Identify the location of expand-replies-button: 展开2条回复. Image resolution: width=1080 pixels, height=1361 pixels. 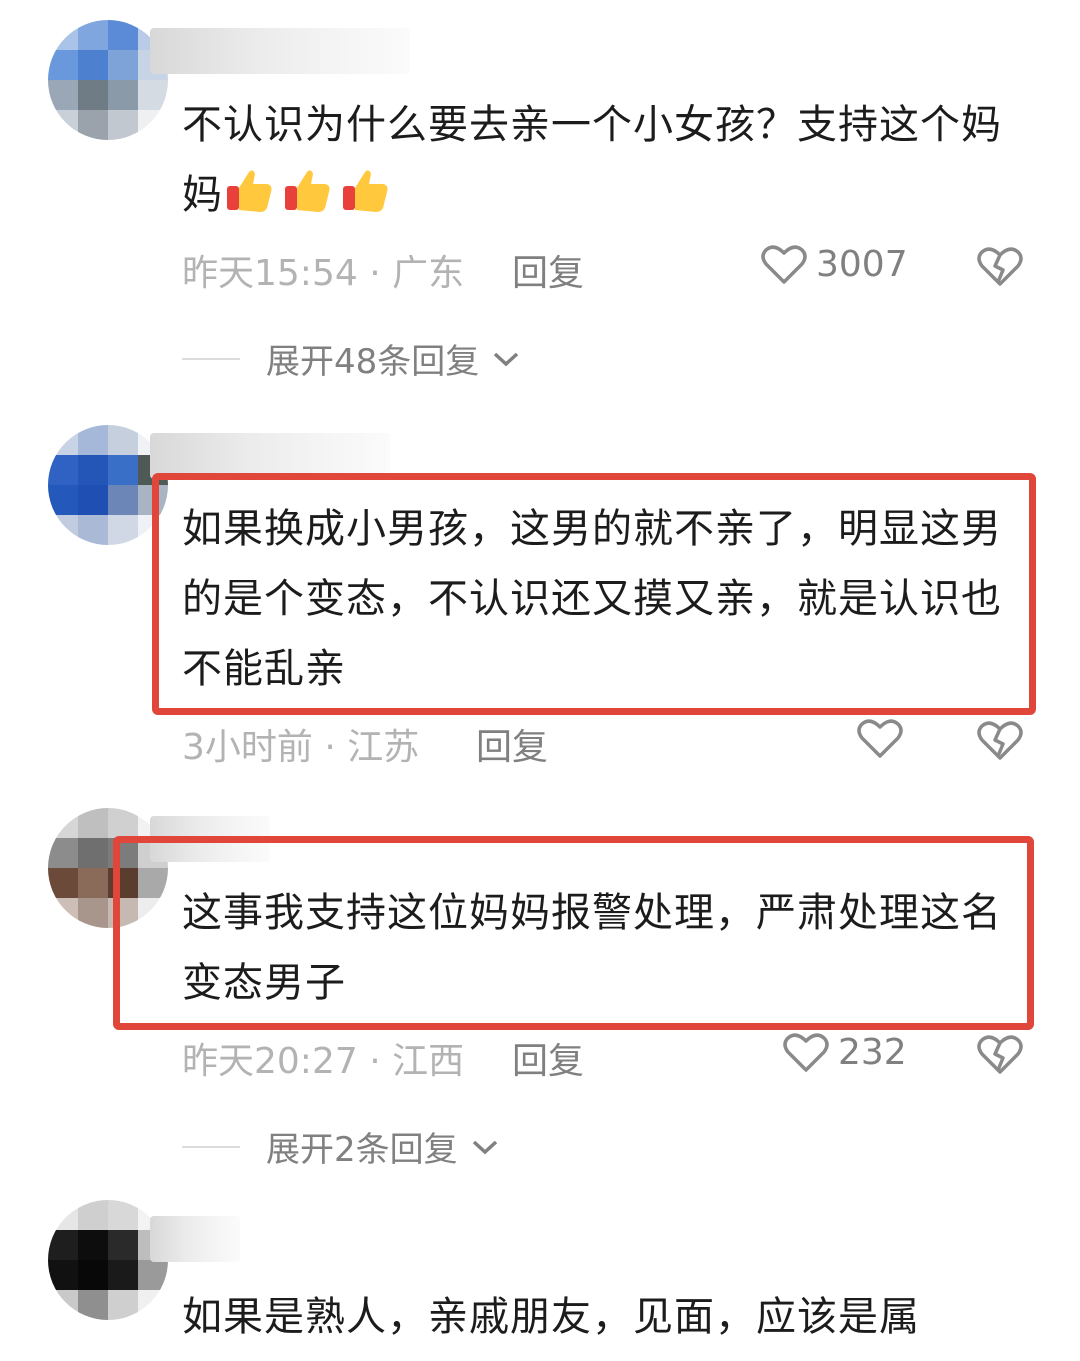
(341, 1146).